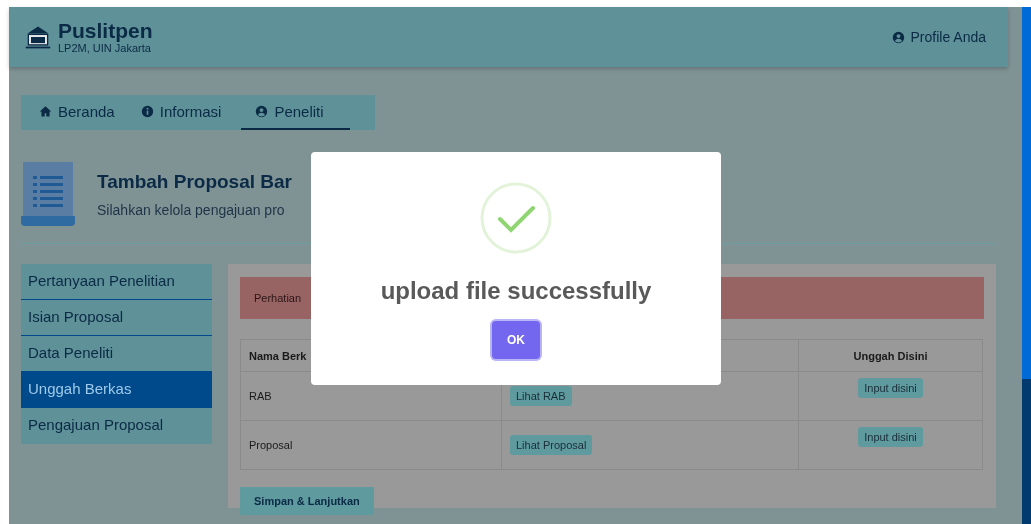  I want to click on page-title: Tambah Proposal Bar, so click(194, 181).